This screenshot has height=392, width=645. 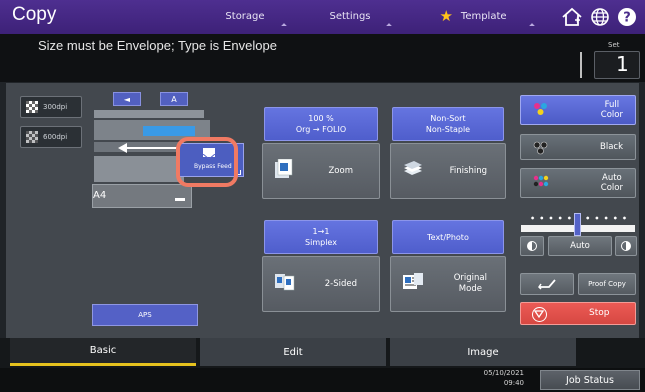 What do you see at coordinates (541, 181) in the screenshot?
I see `auto-color-icon` at bounding box center [541, 181].